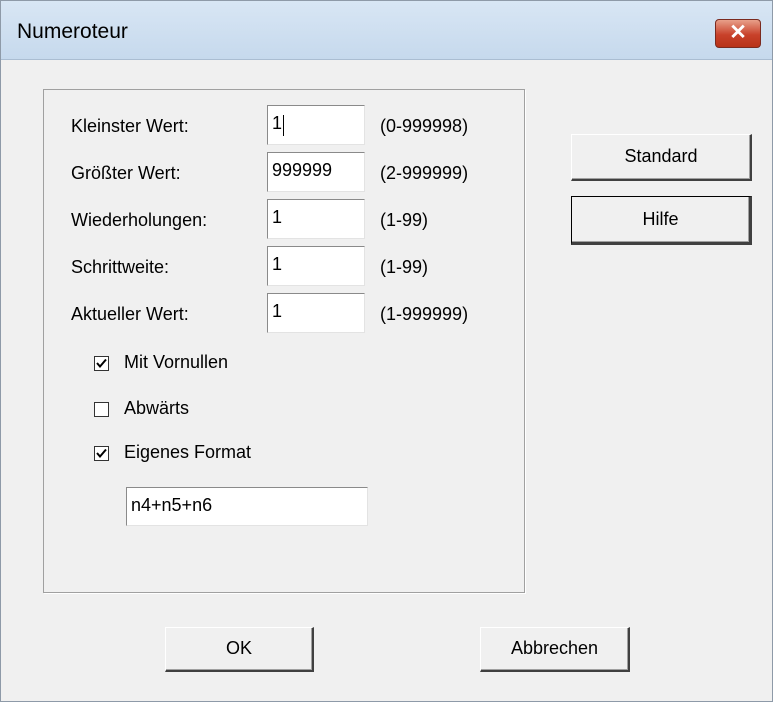  What do you see at coordinates (239, 649) in the screenshot?
I see `ok-button: OK` at bounding box center [239, 649].